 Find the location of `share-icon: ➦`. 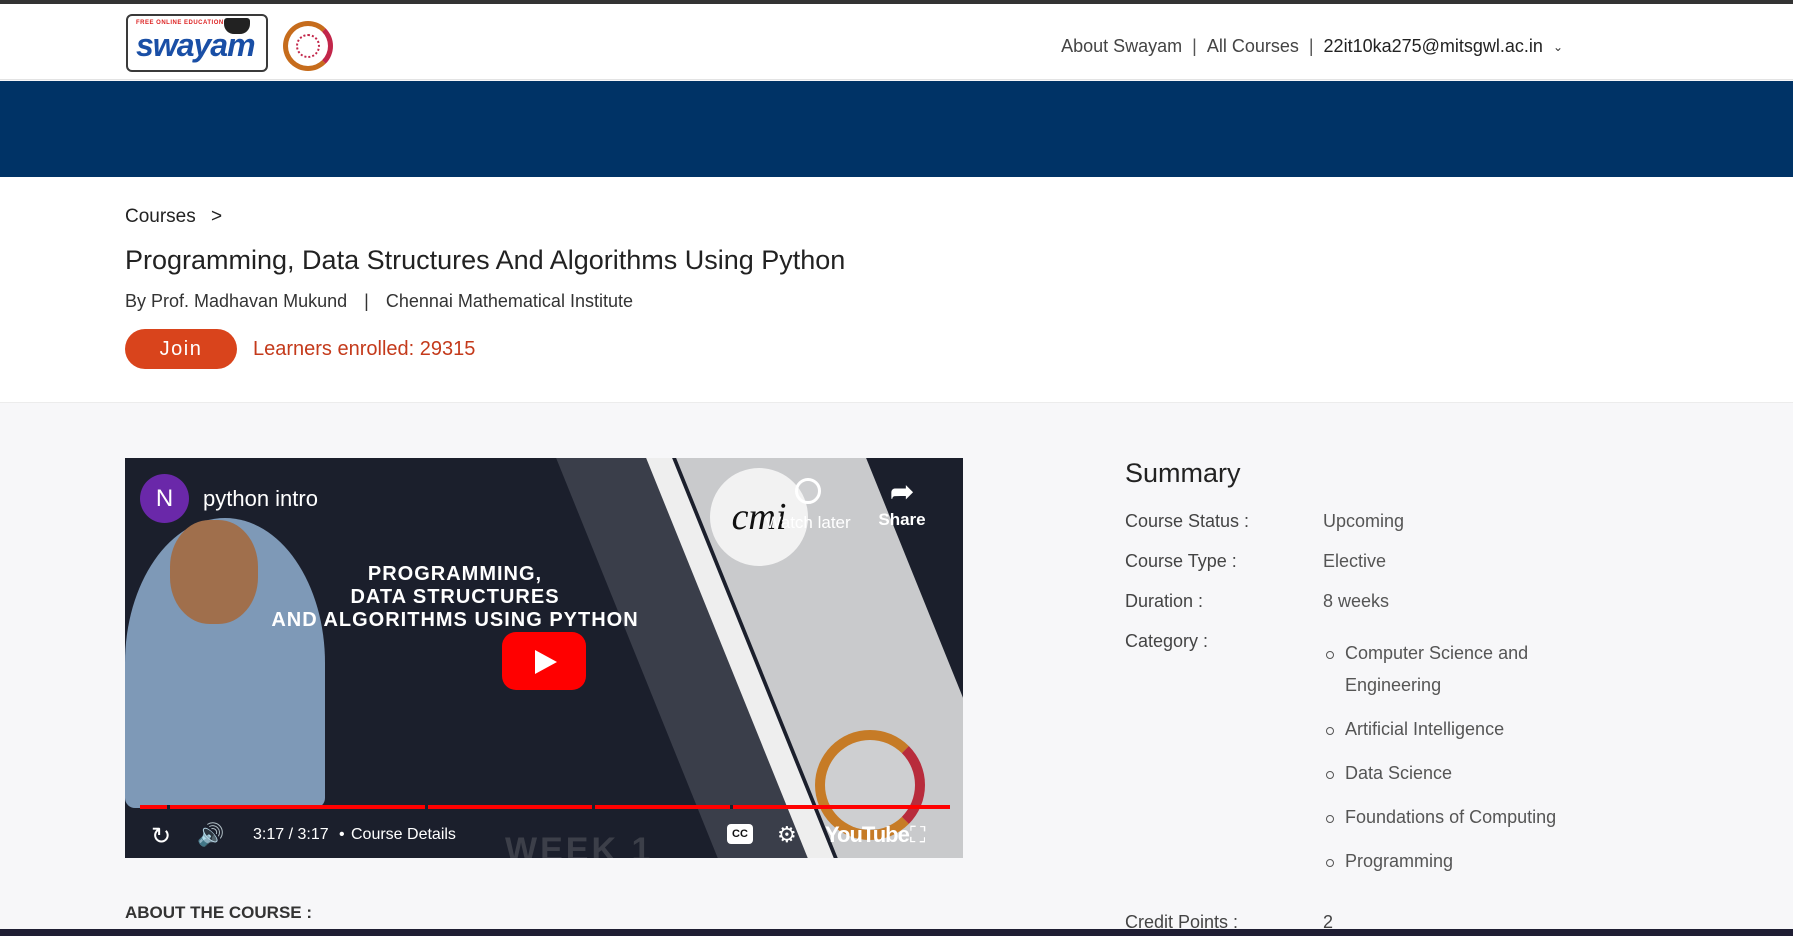

share-icon: ➦ is located at coordinates (902, 491).